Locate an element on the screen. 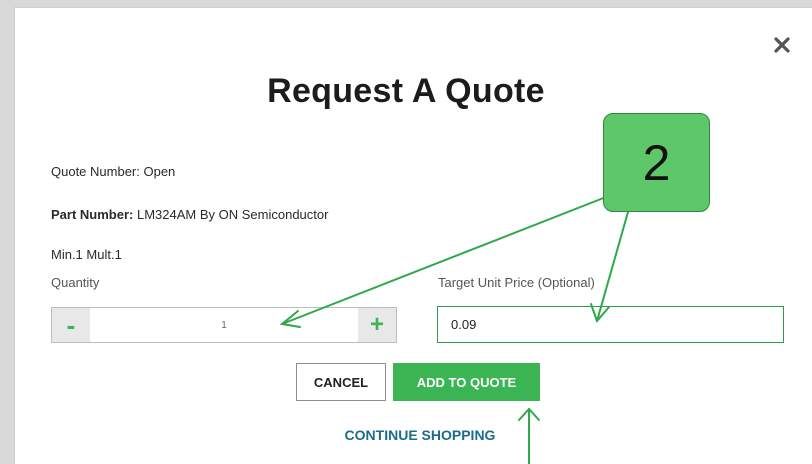 The width and height of the screenshot is (812, 464). cancel-button: CANCEL is located at coordinates (341, 382).